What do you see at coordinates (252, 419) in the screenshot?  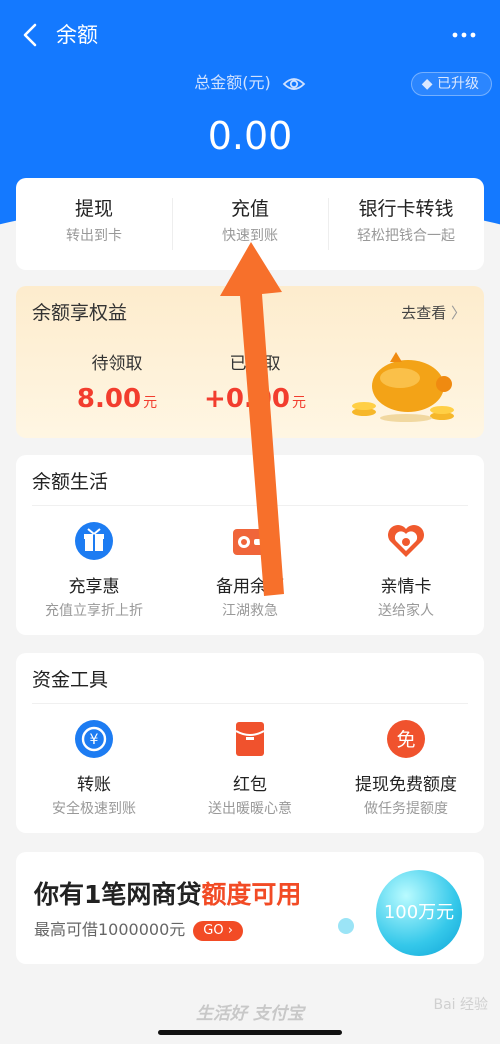 I see `annotation-arrow` at bounding box center [252, 419].